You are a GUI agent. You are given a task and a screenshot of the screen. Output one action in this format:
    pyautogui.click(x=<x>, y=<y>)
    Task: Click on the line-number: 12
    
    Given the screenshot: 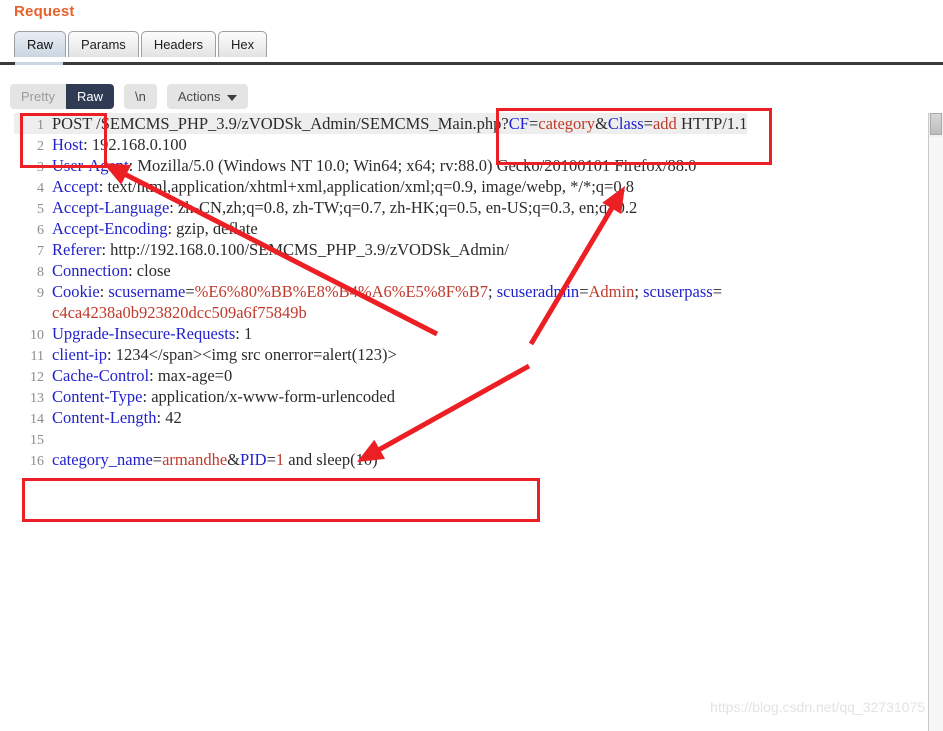 What is the action you would take?
    pyautogui.click(x=37, y=377)
    